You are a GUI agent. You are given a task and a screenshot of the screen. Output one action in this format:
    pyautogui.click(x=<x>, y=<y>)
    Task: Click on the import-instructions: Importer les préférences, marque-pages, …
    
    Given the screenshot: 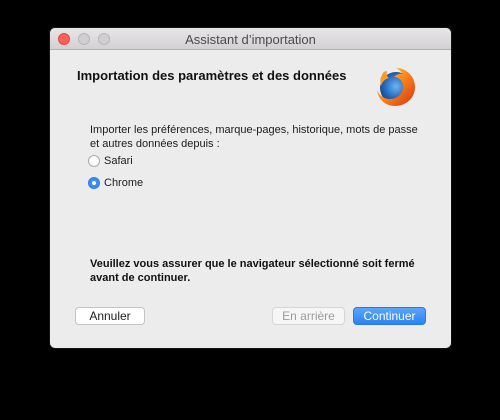 What is the action you would take?
    pyautogui.click(x=254, y=137)
    